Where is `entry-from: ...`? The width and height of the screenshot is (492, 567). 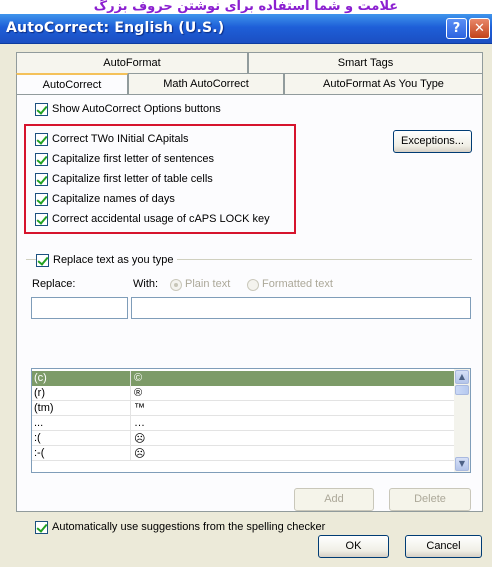 entry-from: ... is located at coordinates (39, 423).